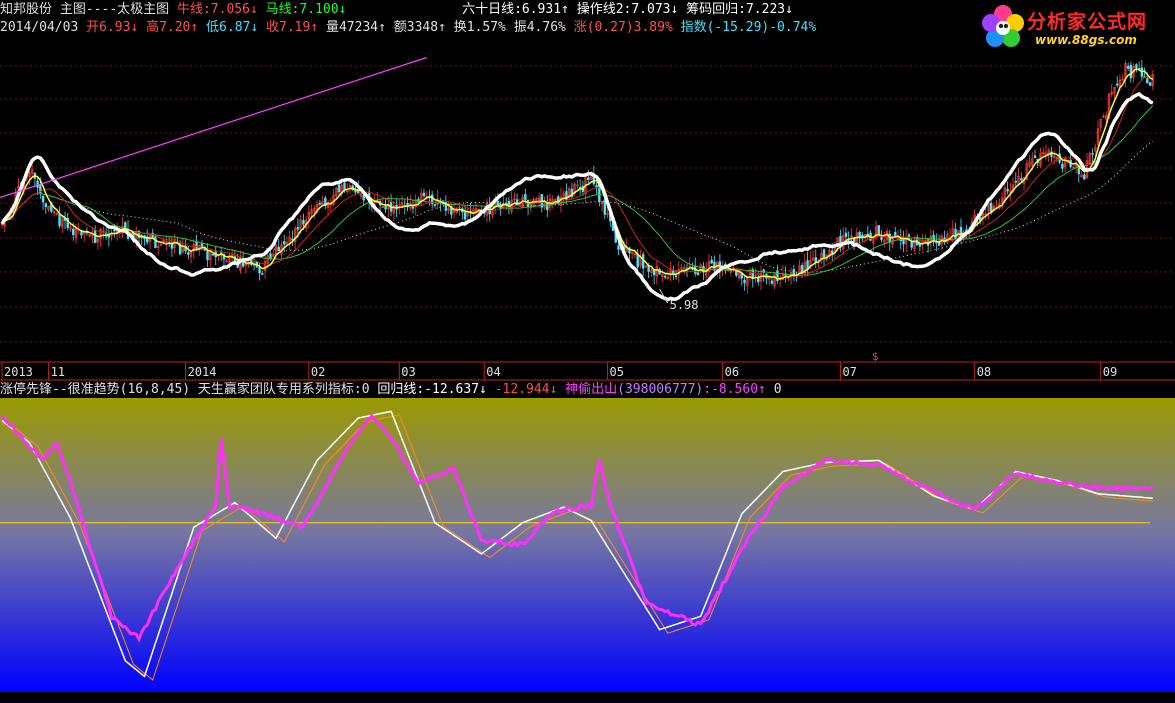  What do you see at coordinates (875, 356) in the screenshot?
I see `signal-marker-icon: $` at bounding box center [875, 356].